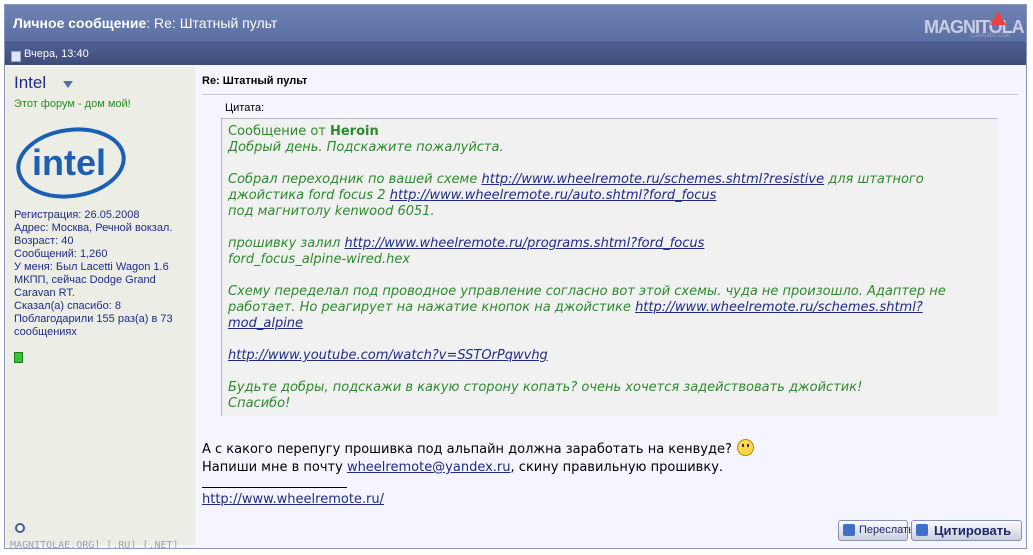  Describe the element at coordinates (72, 104) in the screenshot. I see `user-title: Этот форум - дом мой!` at that location.